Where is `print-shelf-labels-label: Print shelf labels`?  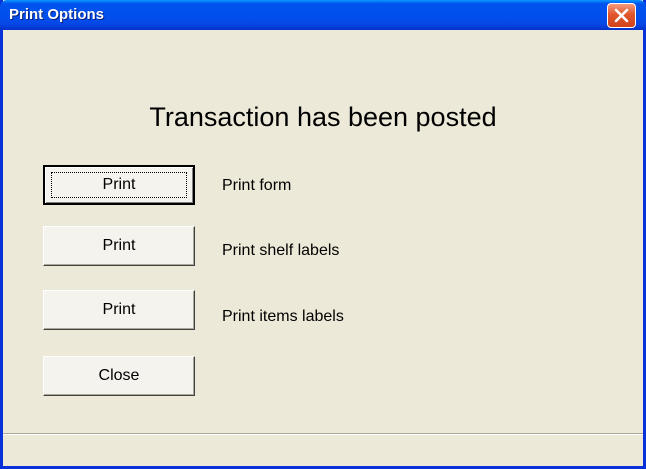
print-shelf-labels-label: Print shelf labels is located at coordinates (281, 250).